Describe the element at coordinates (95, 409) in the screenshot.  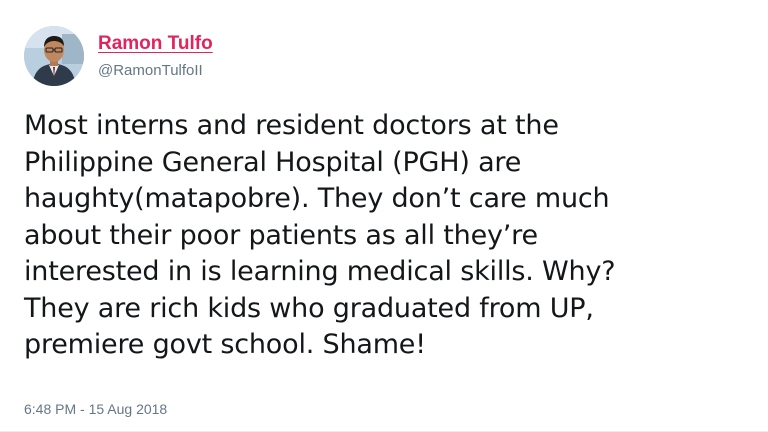
I see `tweet-timestamp-link: 6:48 PM - 15 Aug 2018` at that location.